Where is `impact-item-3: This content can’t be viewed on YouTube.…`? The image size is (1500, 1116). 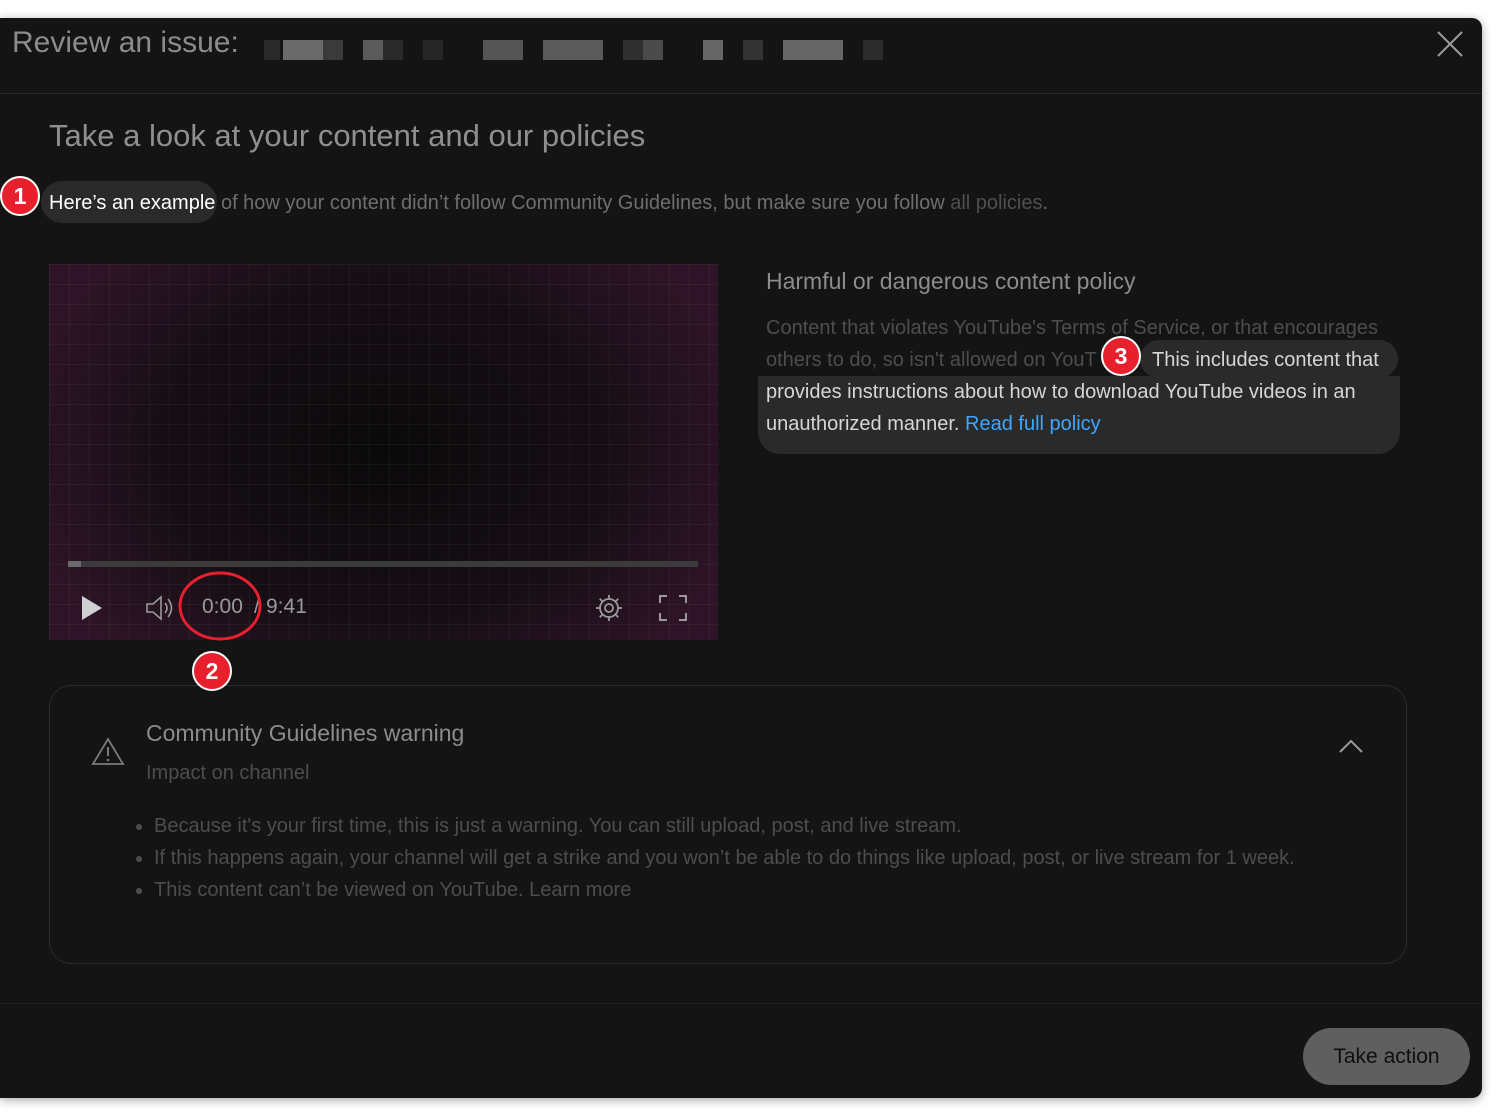 impact-item-3: This content can’t be viewed on YouTube.… is located at coordinates (729, 890).